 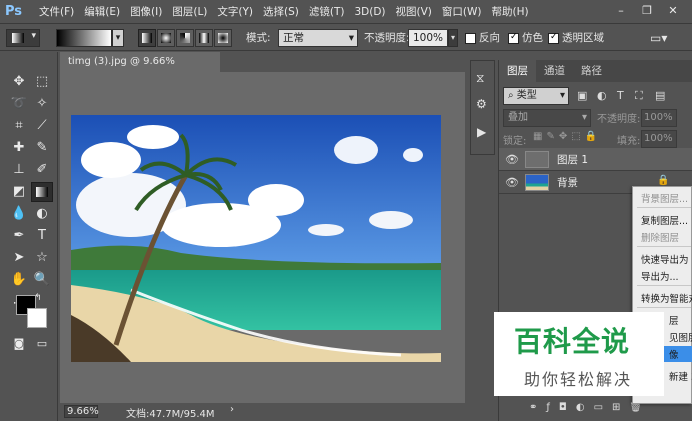 I want to click on swap-colors-icon: ↰, so click(x=38, y=298).